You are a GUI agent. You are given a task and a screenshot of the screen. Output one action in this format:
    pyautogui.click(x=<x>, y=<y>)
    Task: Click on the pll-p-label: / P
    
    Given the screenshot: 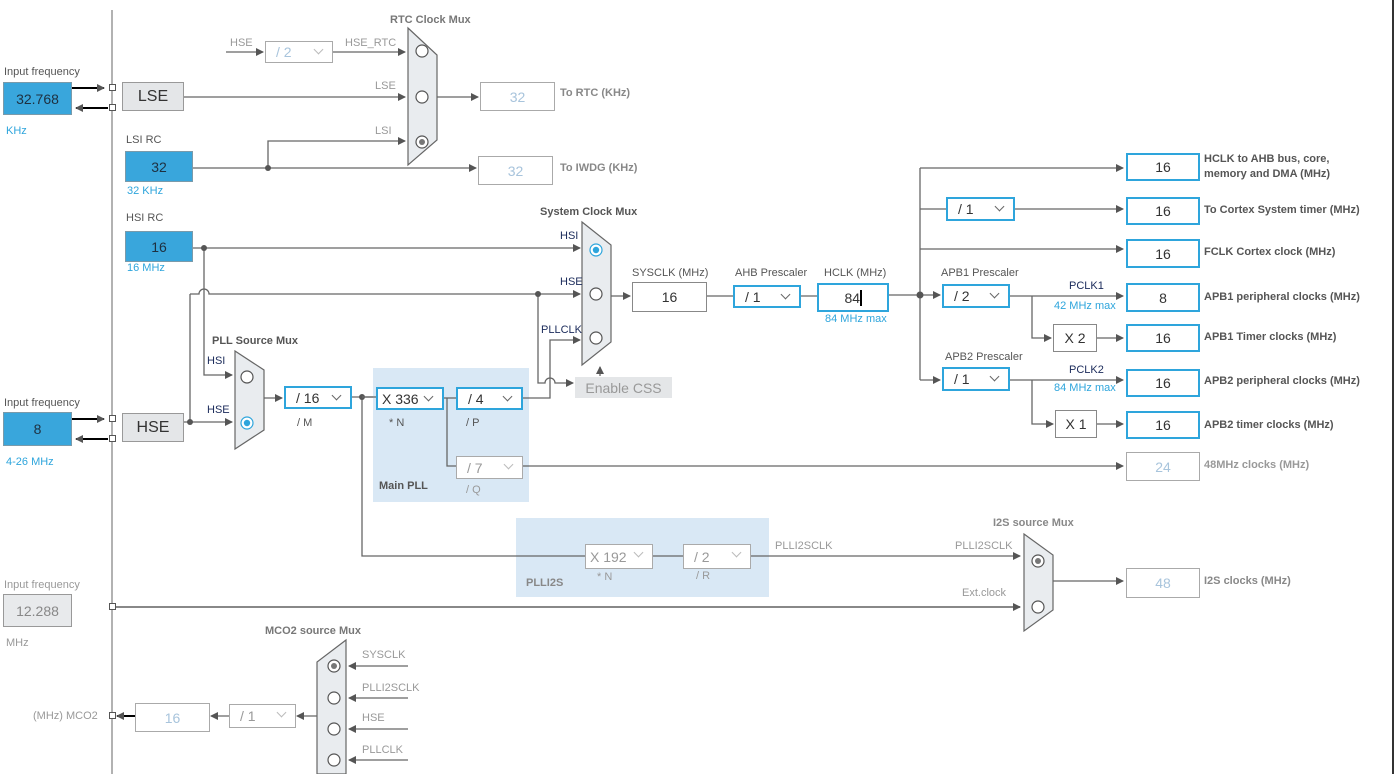 What is the action you would take?
    pyautogui.click(x=473, y=423)
    